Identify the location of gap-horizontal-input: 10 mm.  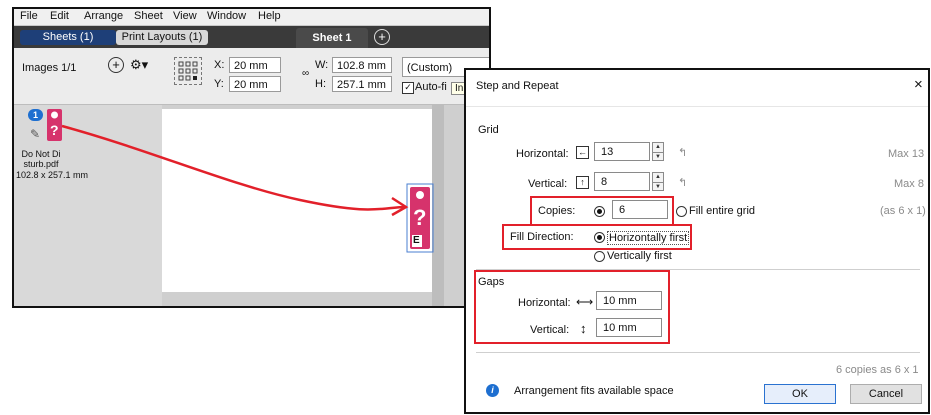
(629, 300).